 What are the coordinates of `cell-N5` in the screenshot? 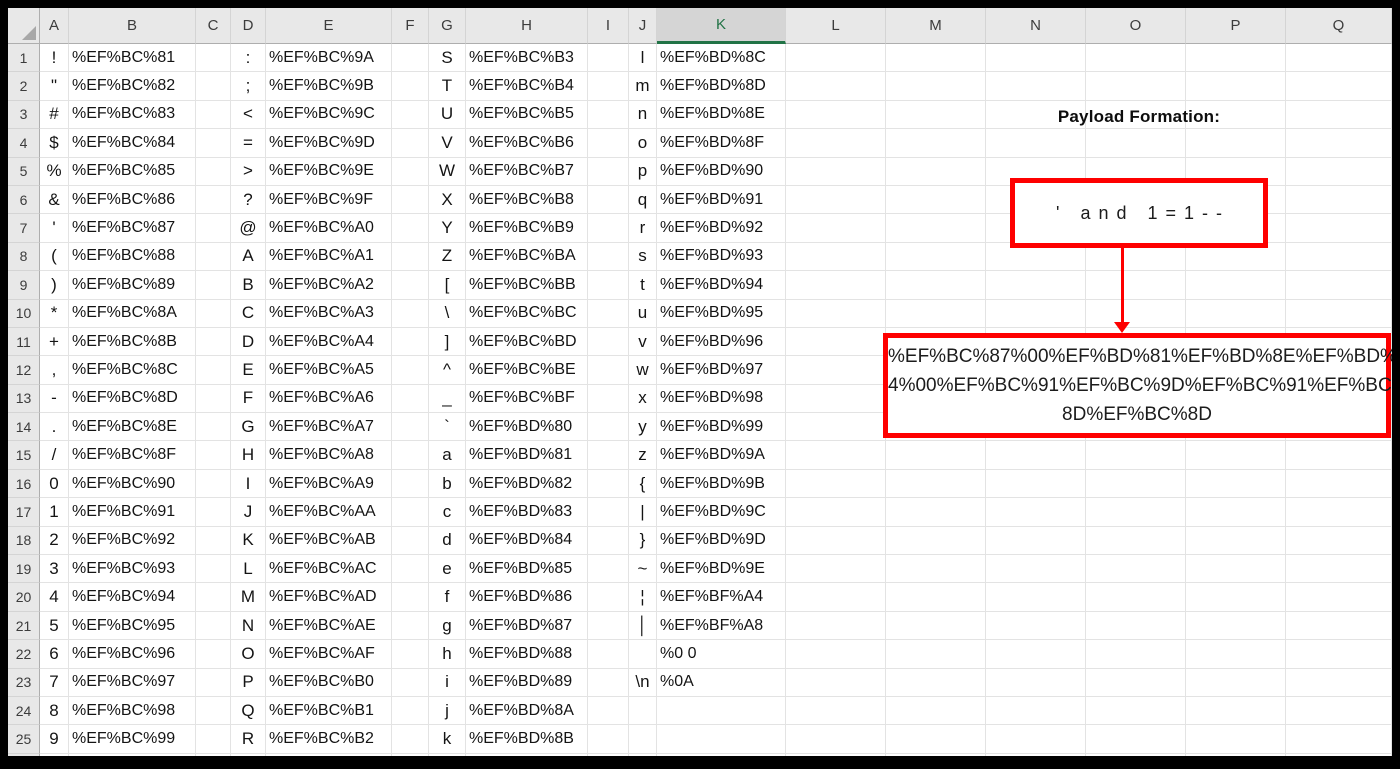 It's located at (1036, 171).